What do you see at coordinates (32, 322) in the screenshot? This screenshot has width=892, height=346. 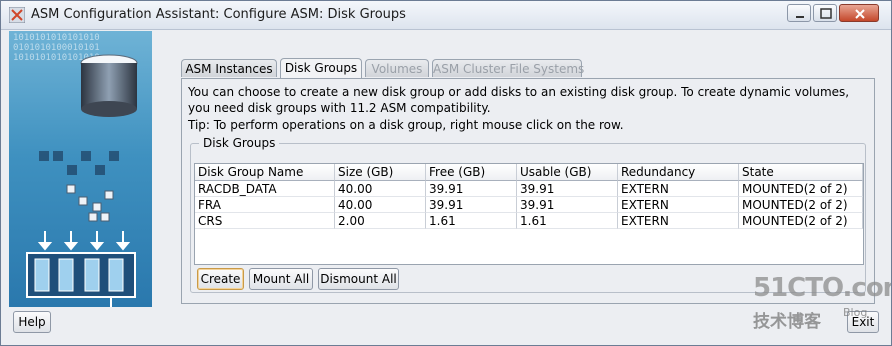 I see `help-button: Help` at bounding box center [32, 322].